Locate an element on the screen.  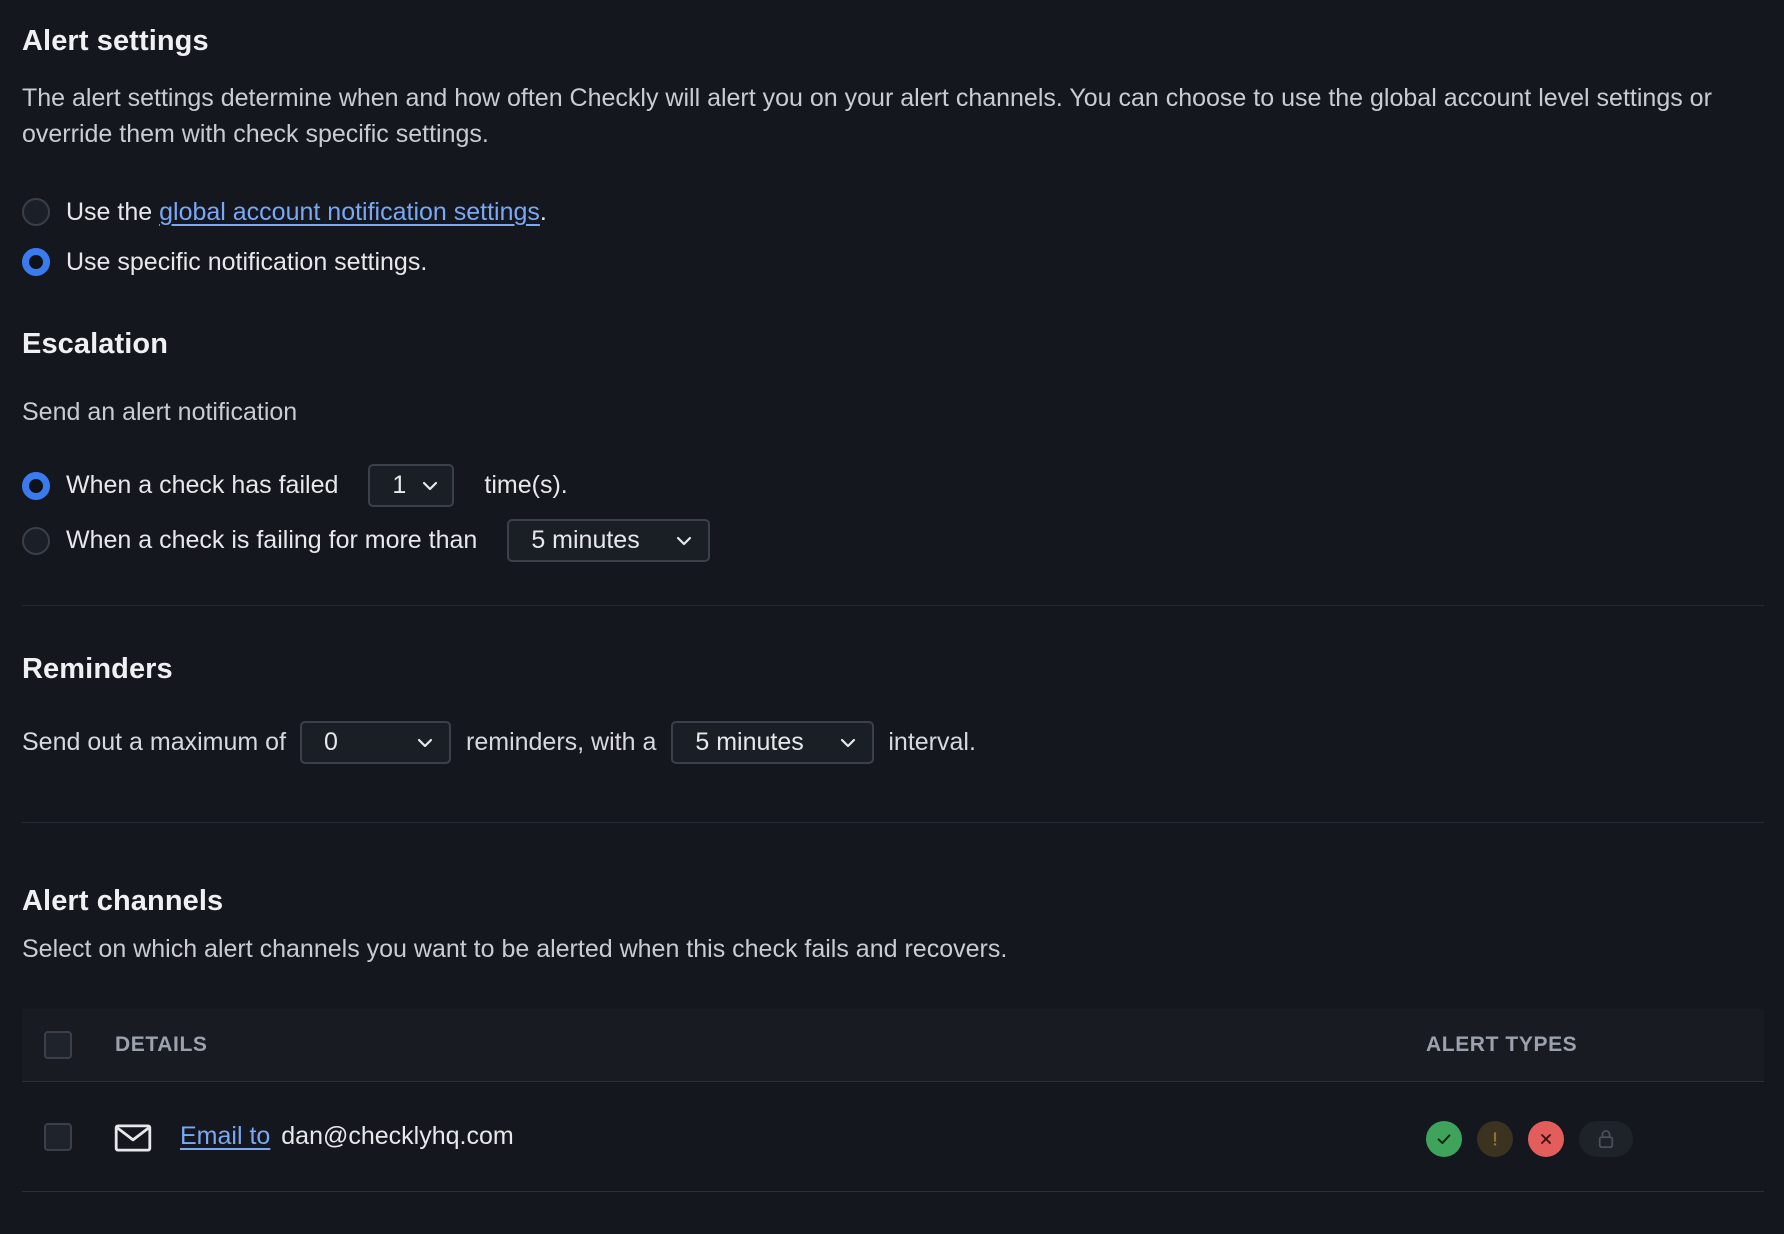
email-channel-link: Email to is located at coordinates (225, 1136).